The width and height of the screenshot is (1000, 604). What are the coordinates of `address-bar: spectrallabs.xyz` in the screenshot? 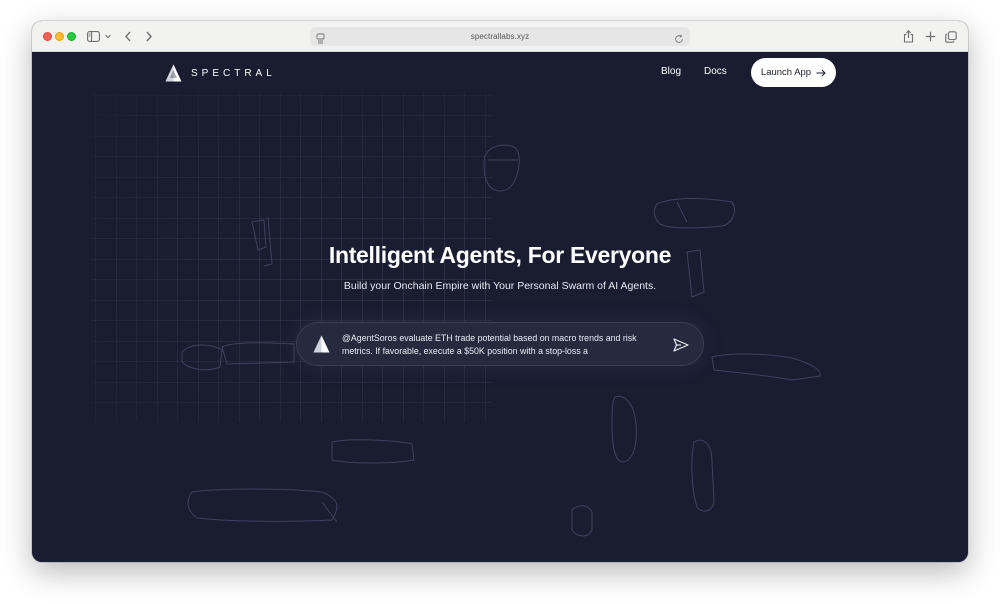 It's located at (500, 36).